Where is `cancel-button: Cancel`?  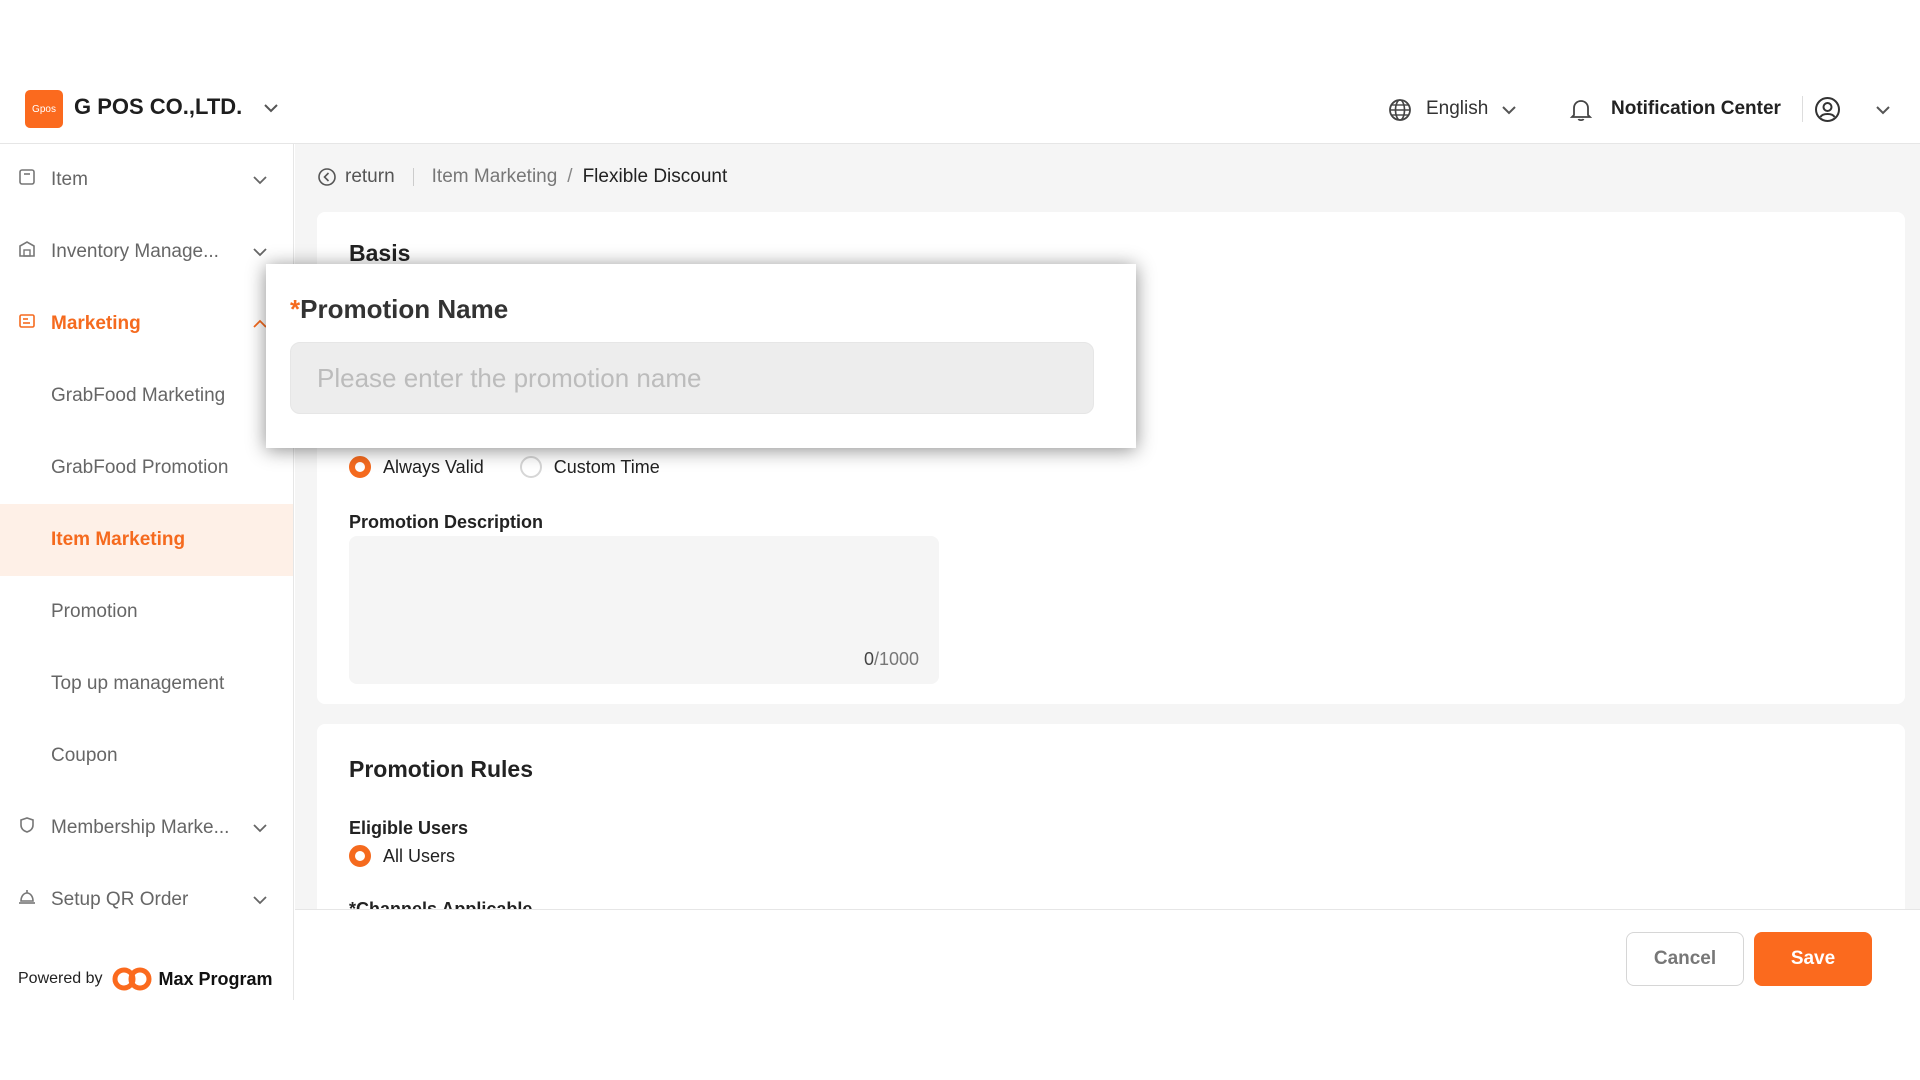 cancel-button: Cancel is located at coordinates (1685, 959).